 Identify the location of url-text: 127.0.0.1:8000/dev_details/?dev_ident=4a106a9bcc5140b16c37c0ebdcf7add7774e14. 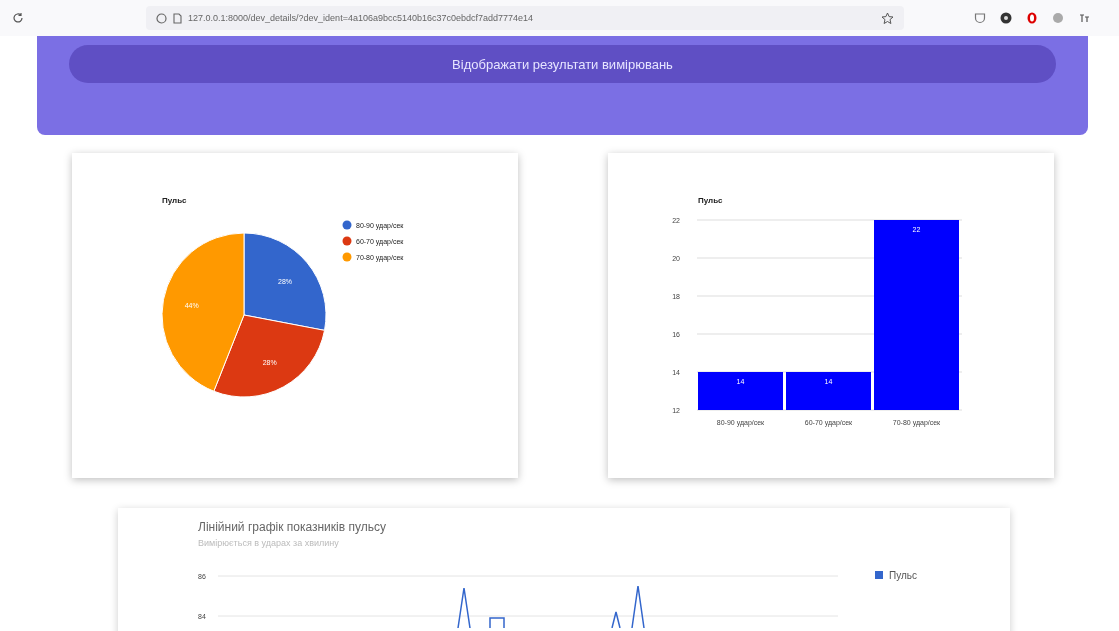
(361, 18).